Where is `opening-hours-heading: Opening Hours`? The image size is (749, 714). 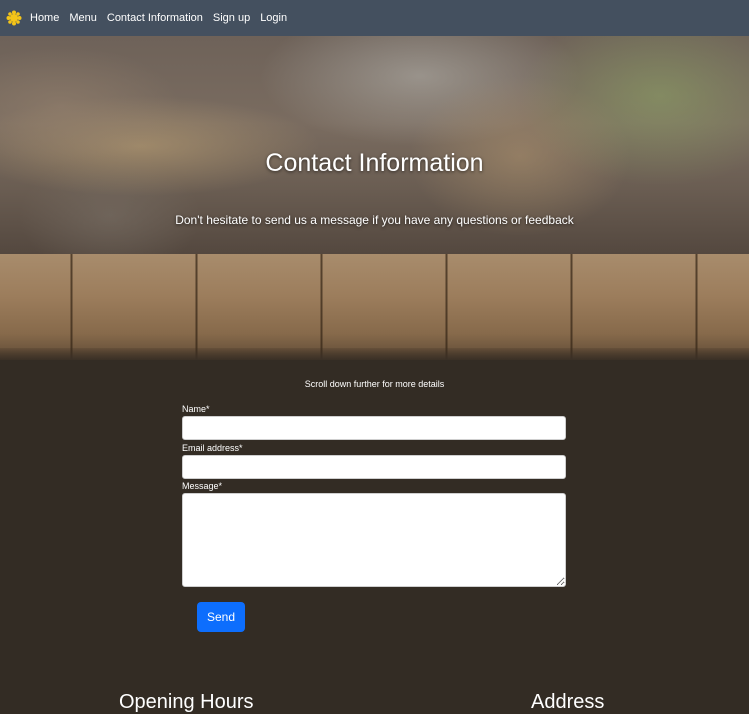 opening-hours-heading: Opening Hours is located at coordinates (186, 702).